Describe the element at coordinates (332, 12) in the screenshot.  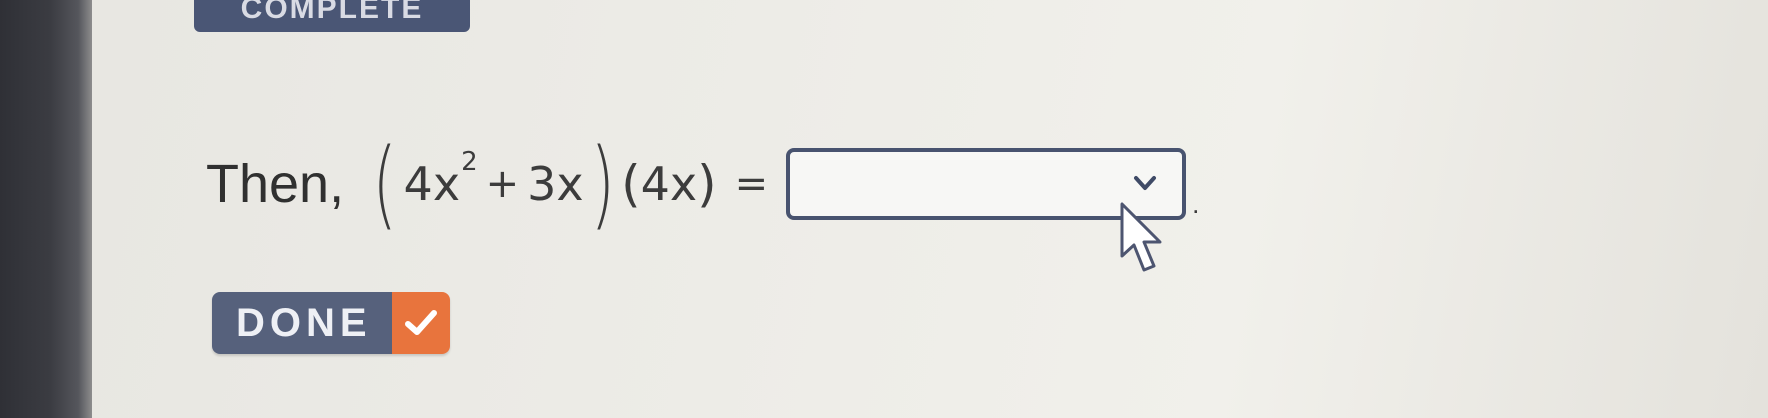
I see `complete-badge-label: COMPLETE` at that location.